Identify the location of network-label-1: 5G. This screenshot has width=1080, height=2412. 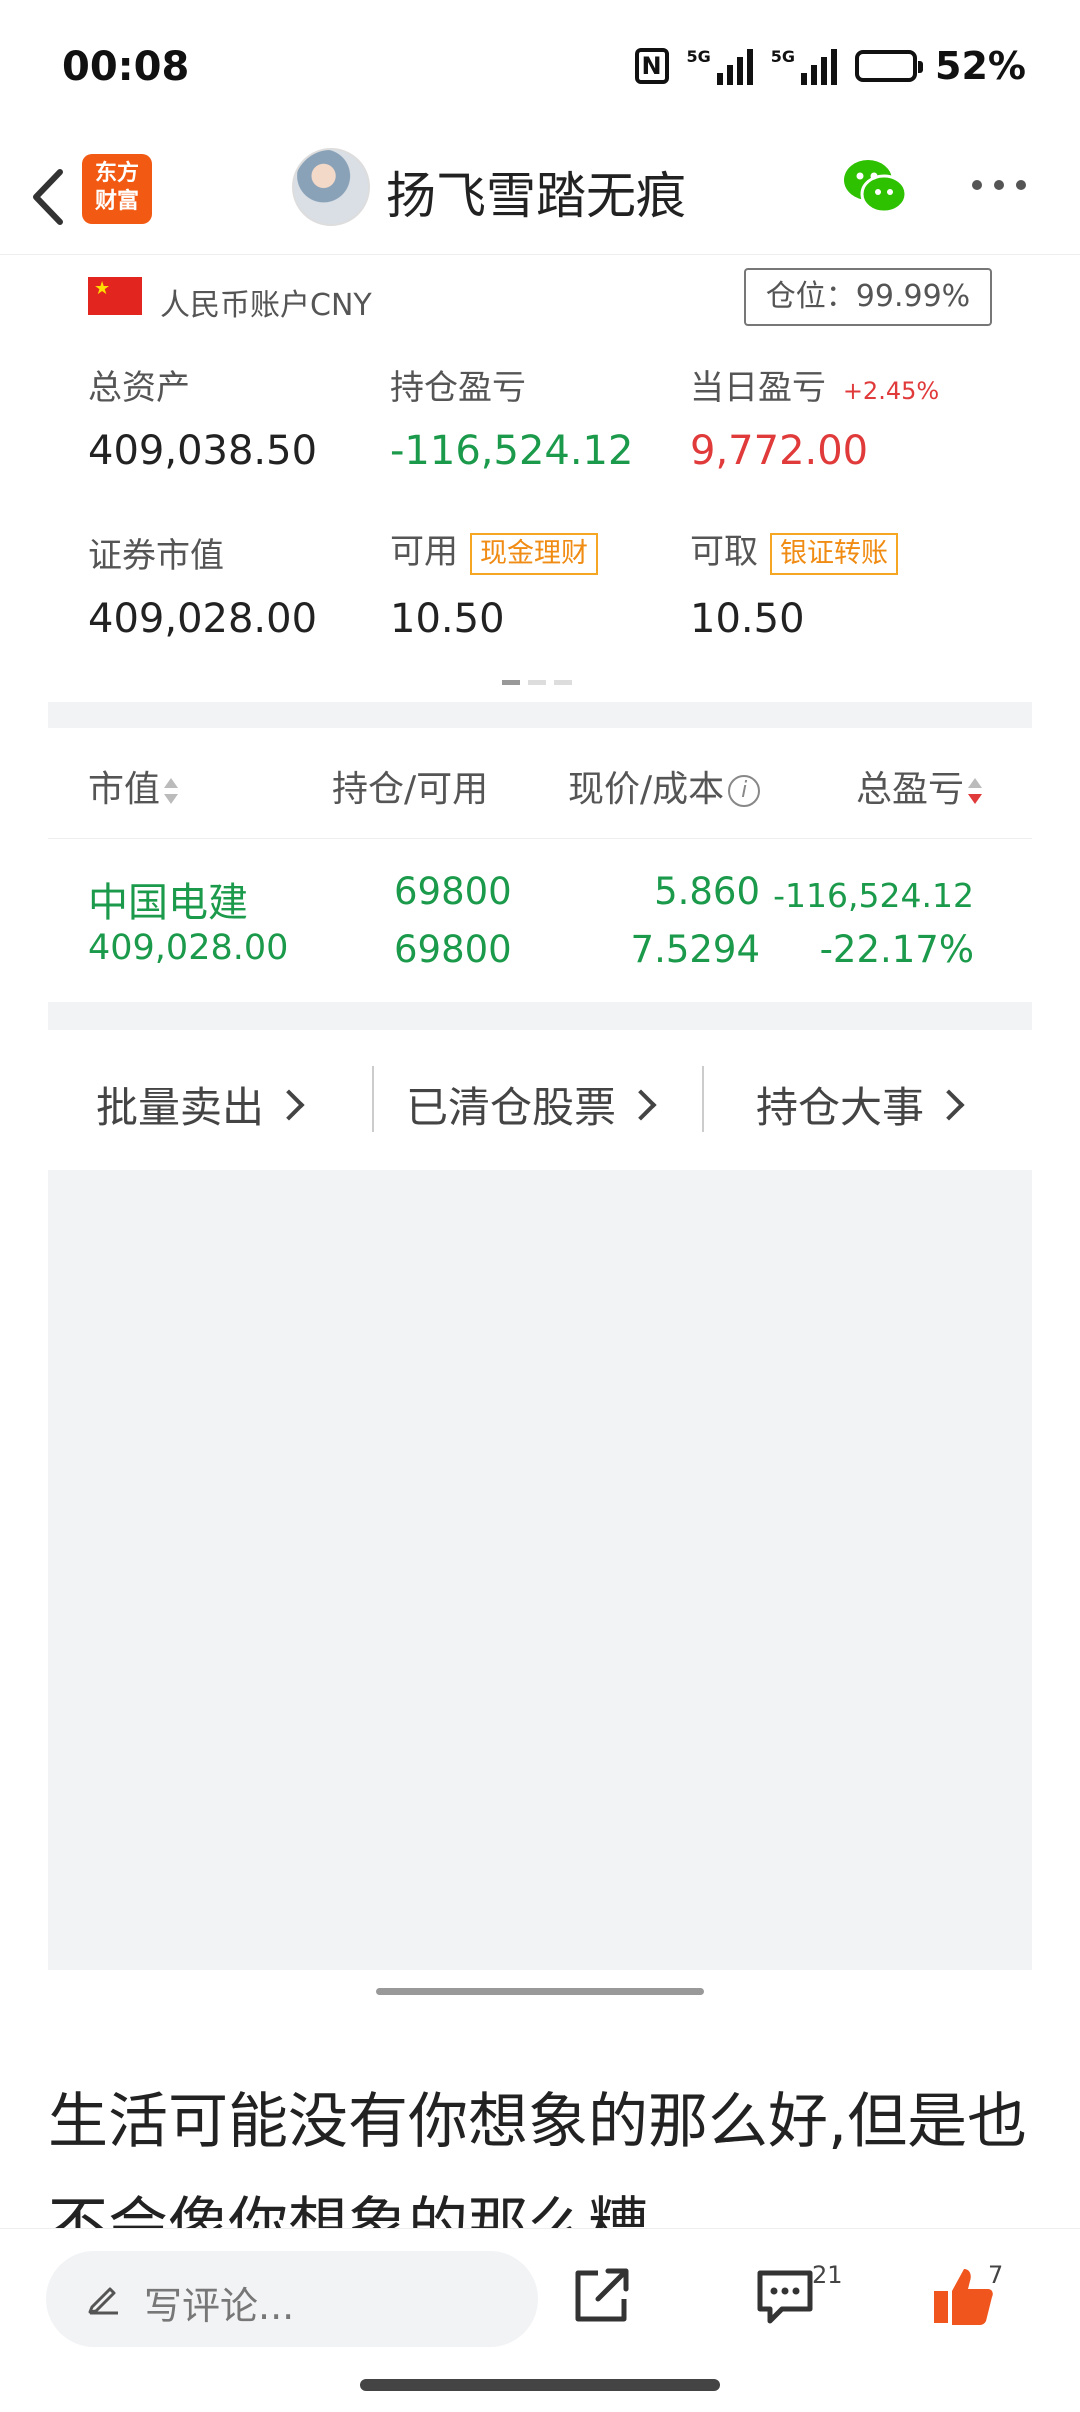
(698, 56).